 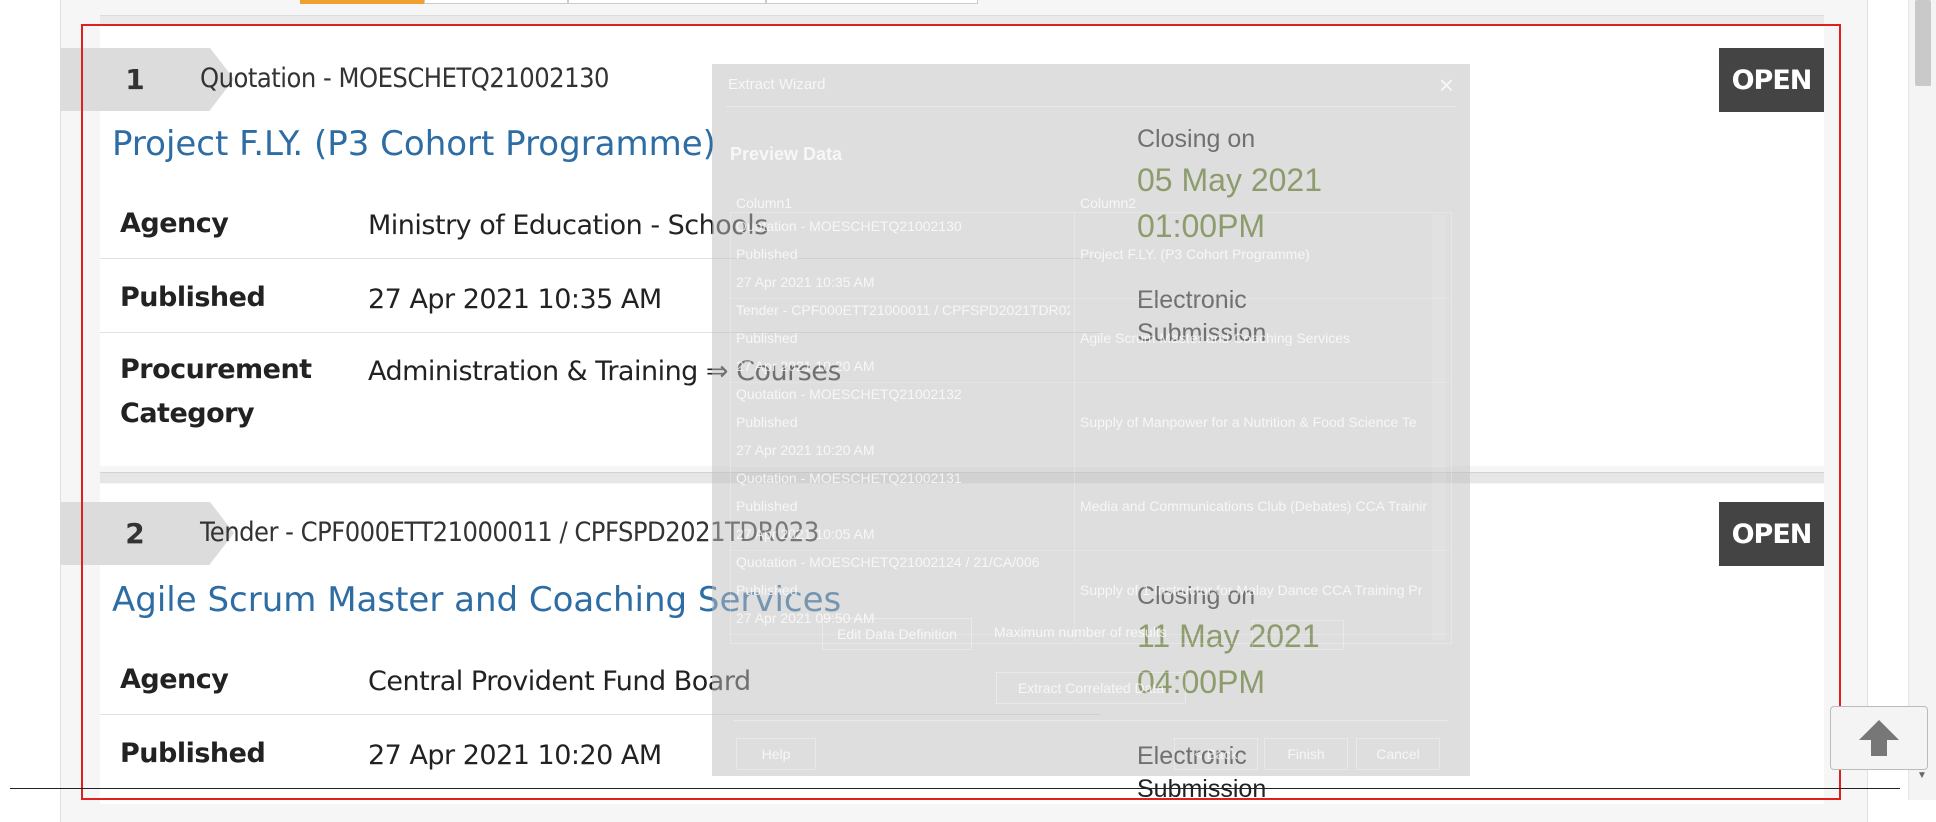 I want to click on listing-reference: Quotation - MOESCHETQ21002130, so click(x=404, y=78).